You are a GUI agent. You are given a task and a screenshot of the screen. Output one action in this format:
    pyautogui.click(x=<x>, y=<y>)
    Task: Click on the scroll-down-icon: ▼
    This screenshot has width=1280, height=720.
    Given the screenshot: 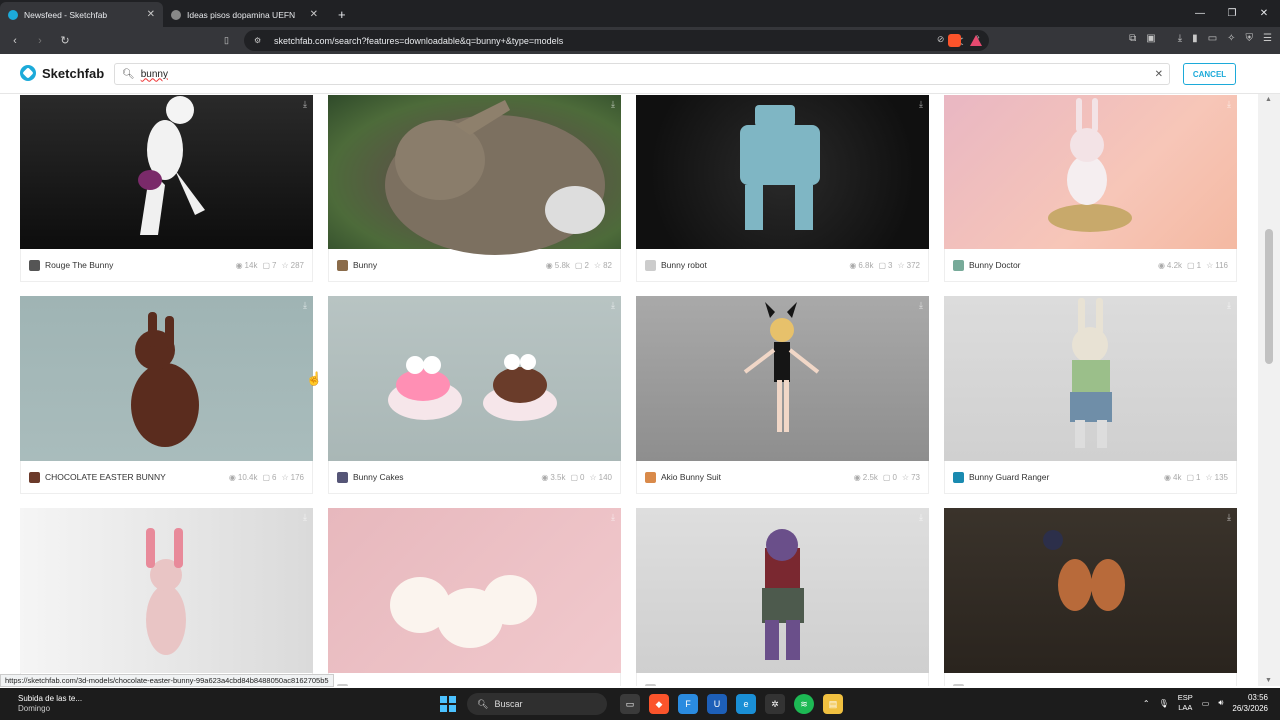 What is the action you would take?
    pyautogui.click(x=1268, y=680)
    